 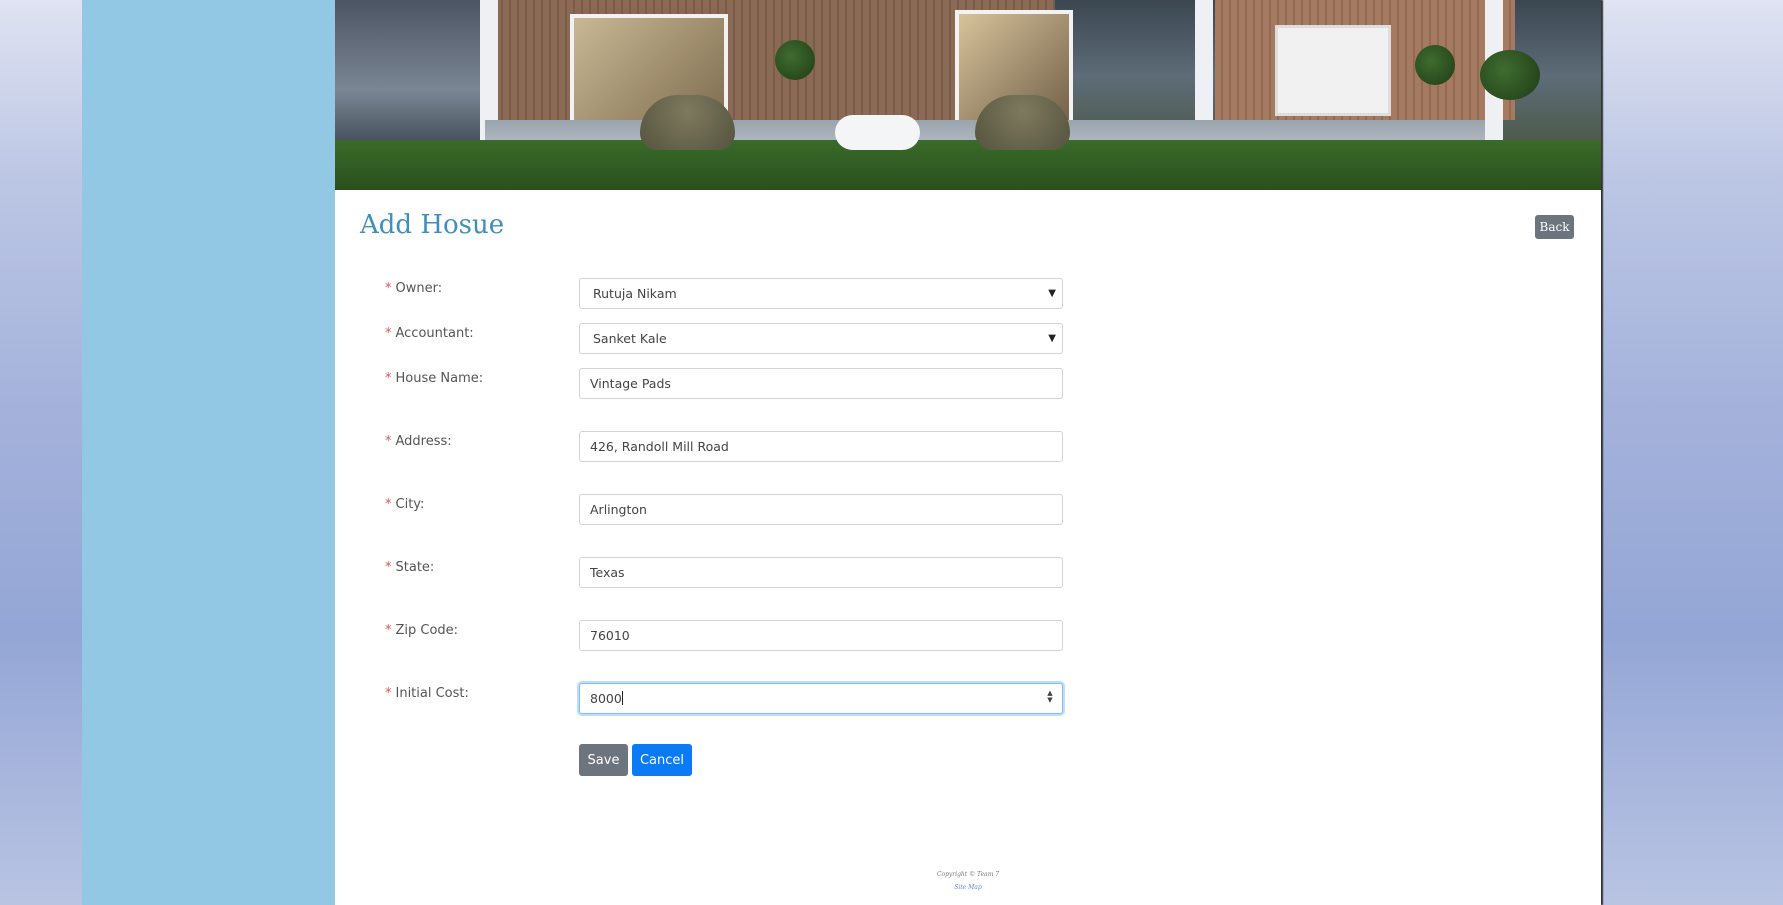 I want to click on owner-select: Rutuja Nikam ▼, so click(x=821, y=293).